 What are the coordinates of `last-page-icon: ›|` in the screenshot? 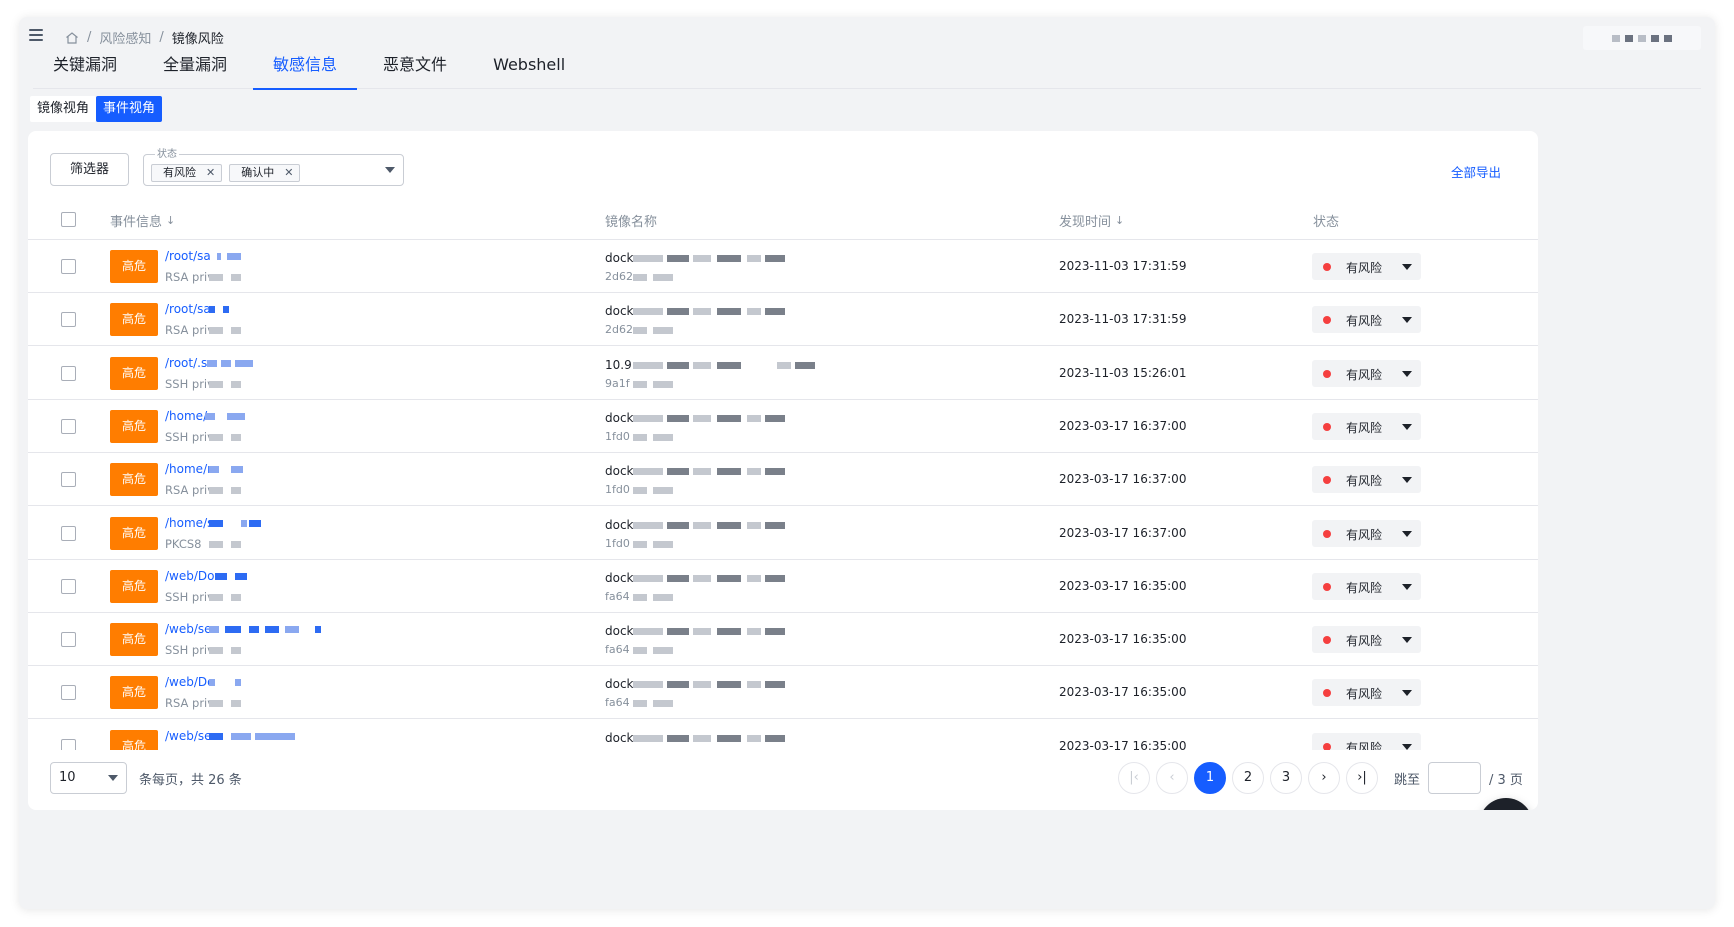 It's located at (1362, 778).